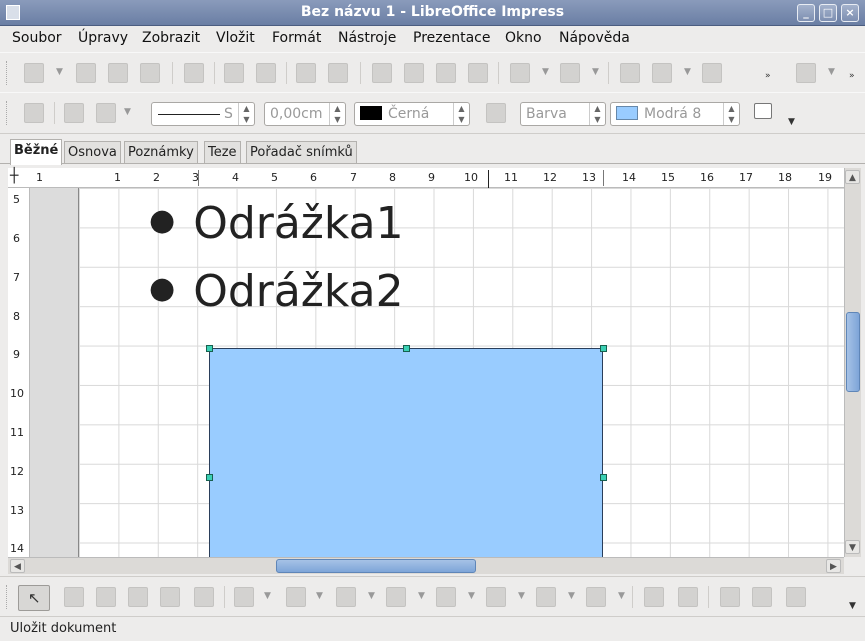 Image resolution: width=865 pixels, height=641 pixels. I want to click on horizontal-scrollbar: ◀ ▶, so click(426, 565).